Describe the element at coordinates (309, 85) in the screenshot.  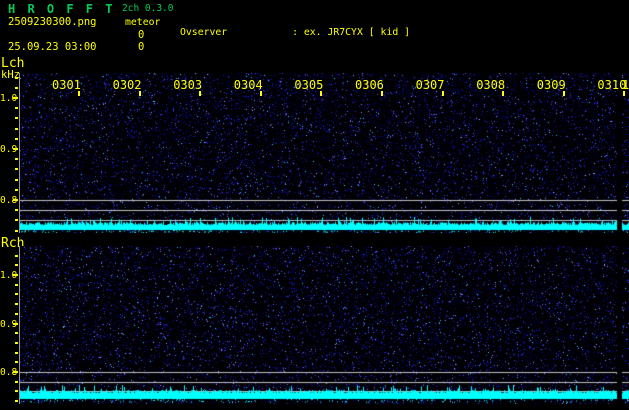
I see `x-tick-label: 0305` at that location.